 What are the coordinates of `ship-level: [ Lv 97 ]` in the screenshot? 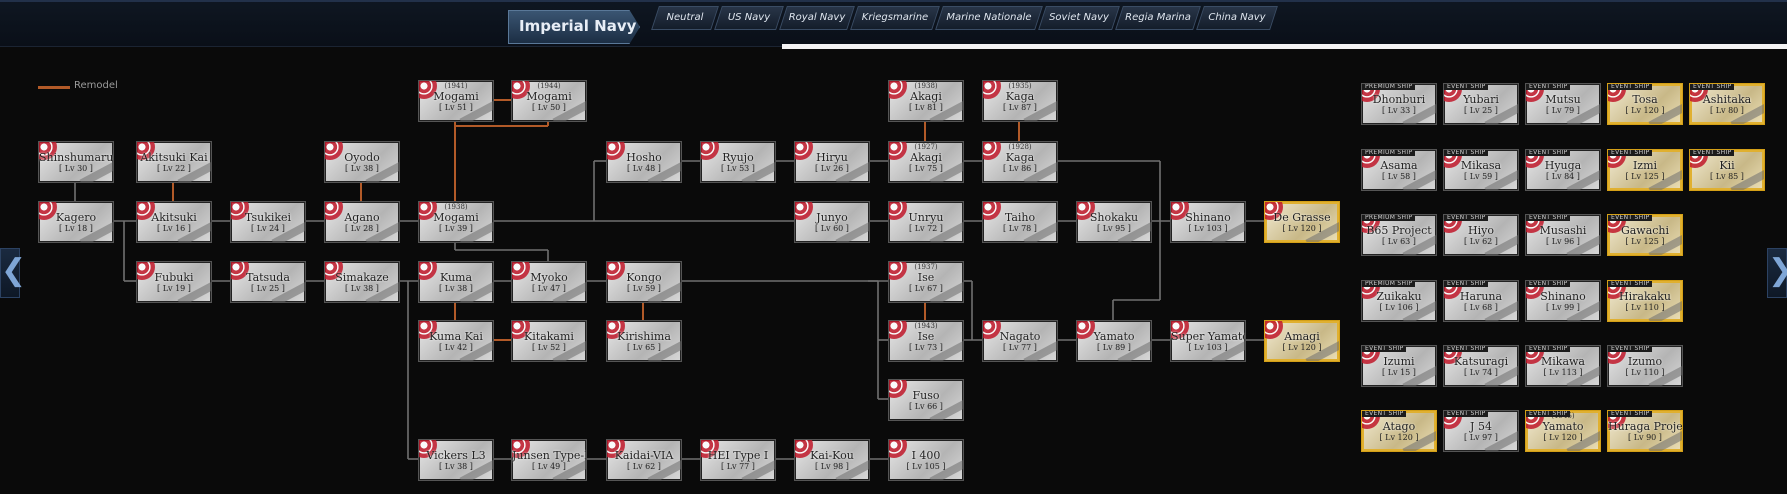 It's located at (1481, 437).